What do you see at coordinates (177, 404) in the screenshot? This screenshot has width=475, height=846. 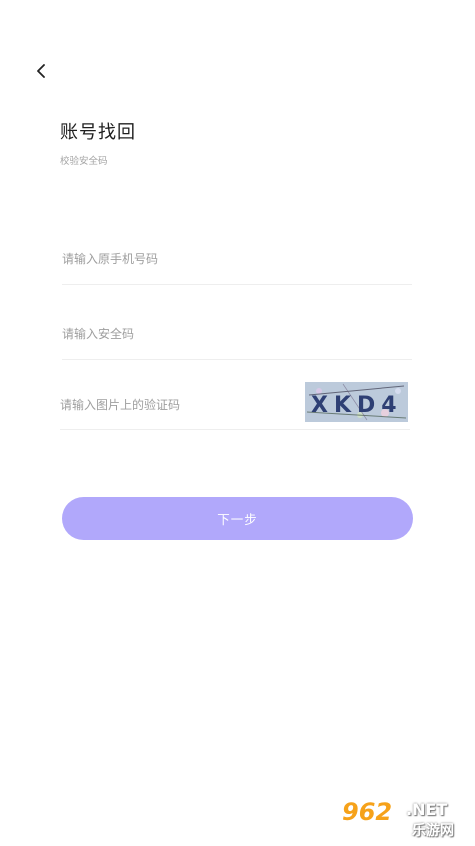 I see `captcha-input` at bounding box center [177, 404].